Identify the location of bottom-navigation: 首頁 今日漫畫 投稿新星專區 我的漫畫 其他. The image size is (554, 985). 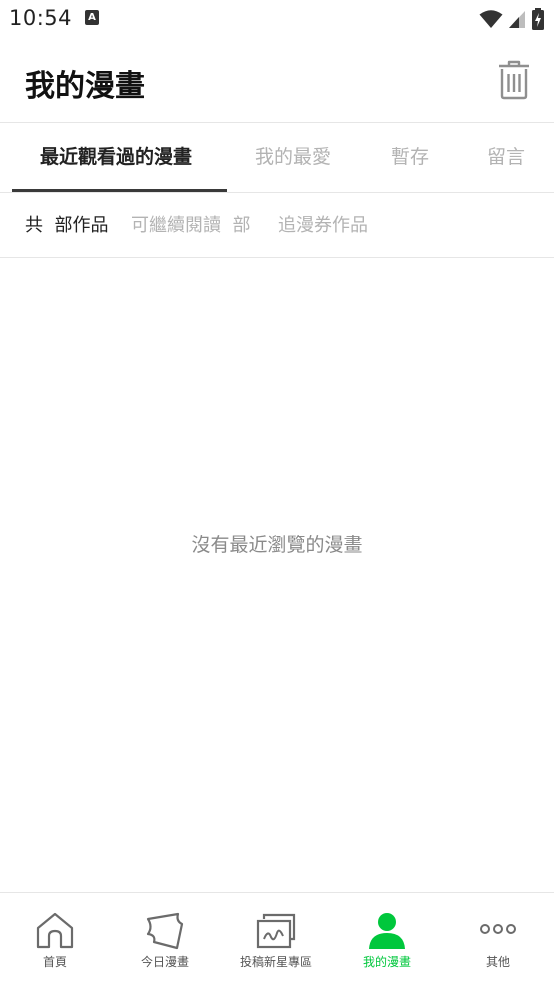
(277, 938).